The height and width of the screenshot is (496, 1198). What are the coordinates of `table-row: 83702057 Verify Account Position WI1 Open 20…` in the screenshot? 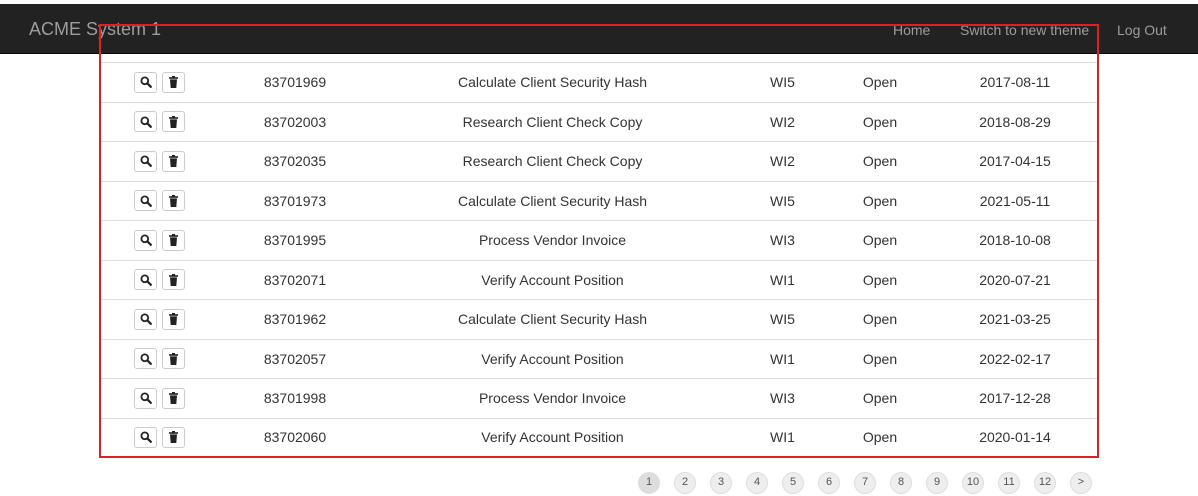 It's located at (598, 358).